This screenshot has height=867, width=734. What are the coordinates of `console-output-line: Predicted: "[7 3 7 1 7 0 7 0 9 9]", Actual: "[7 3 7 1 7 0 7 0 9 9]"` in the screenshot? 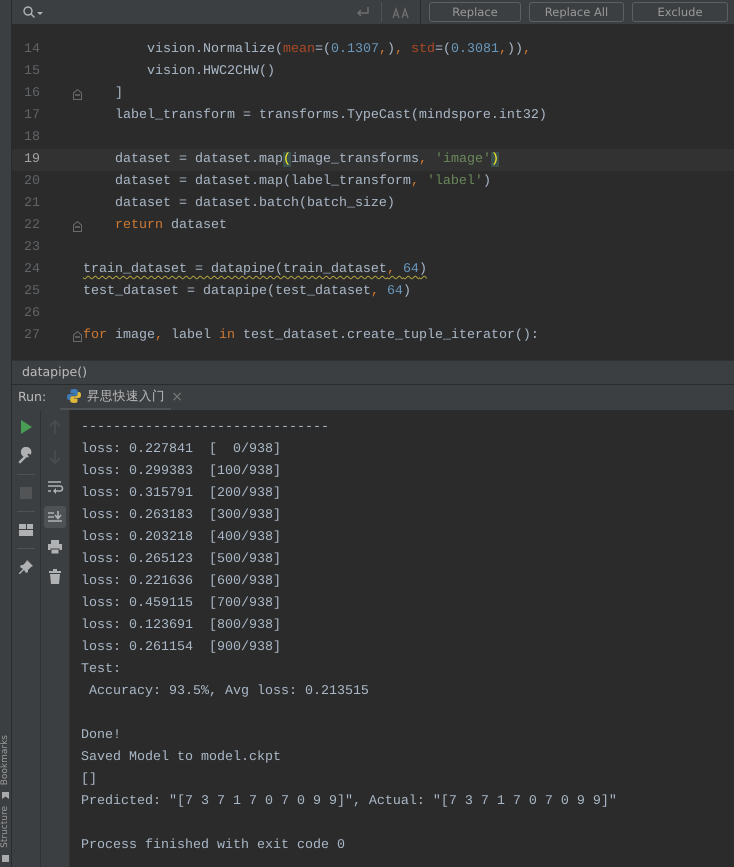 It's located at (349, 802).